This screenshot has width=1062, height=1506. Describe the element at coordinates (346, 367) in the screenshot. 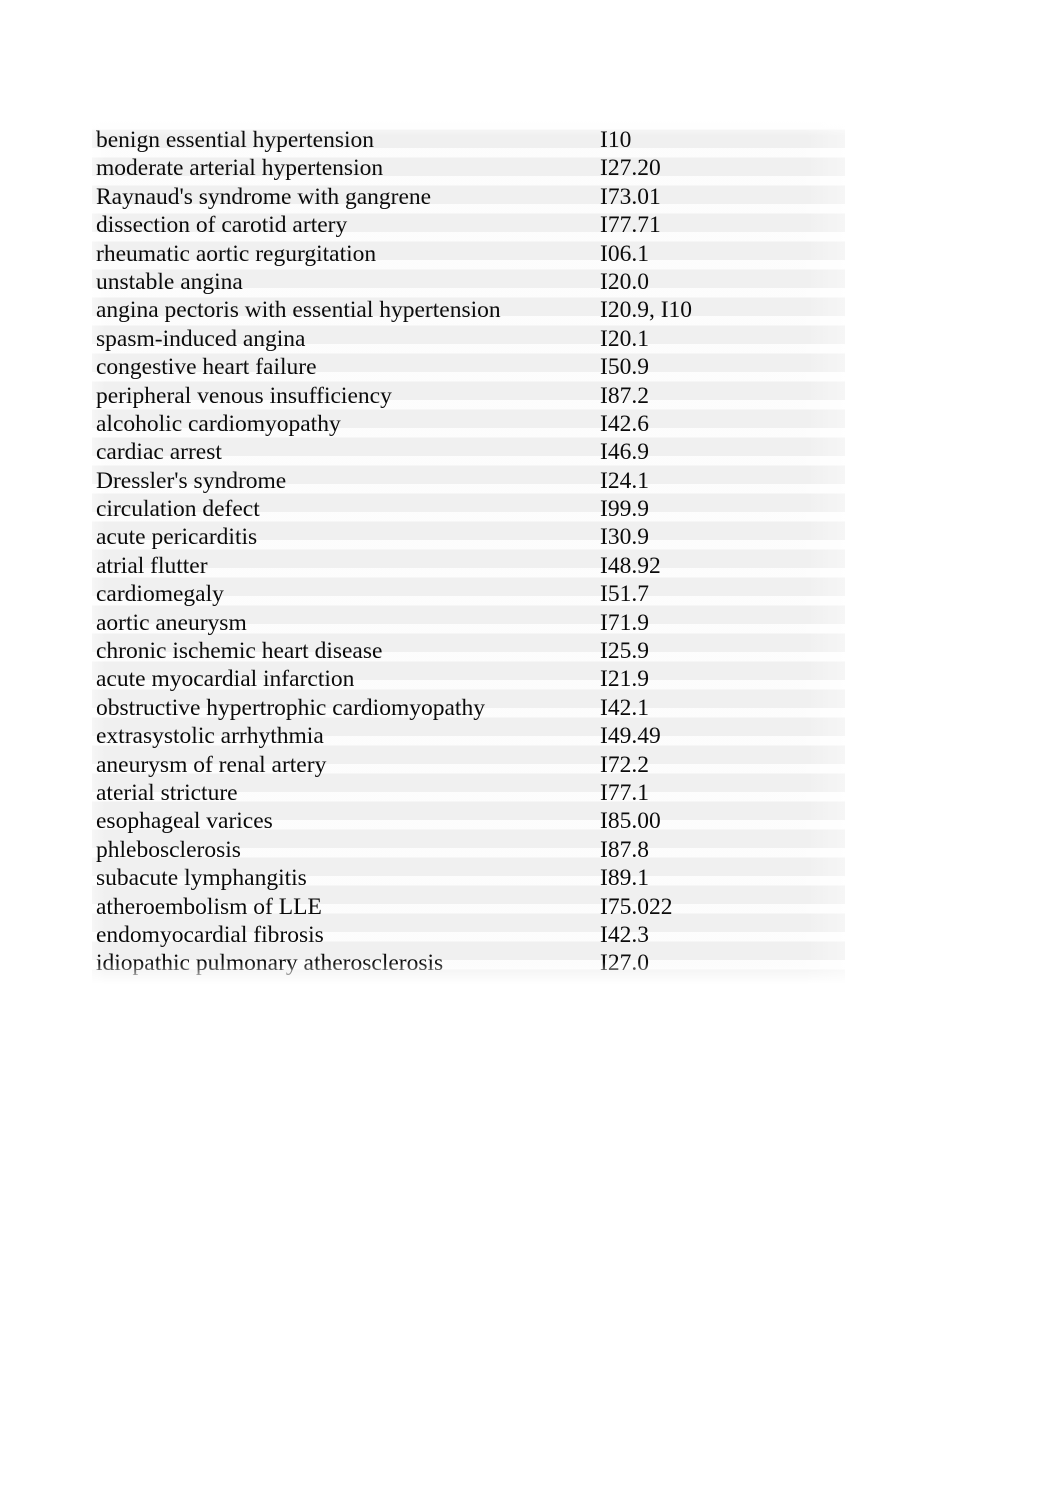

I see `diagnosis-term-cell: congestive heart failure` at that location.